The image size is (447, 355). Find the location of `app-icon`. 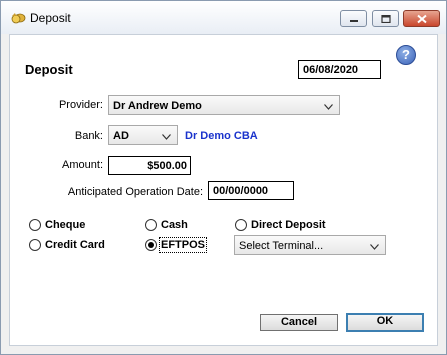

app-icon is located at coordinates (18, 18).